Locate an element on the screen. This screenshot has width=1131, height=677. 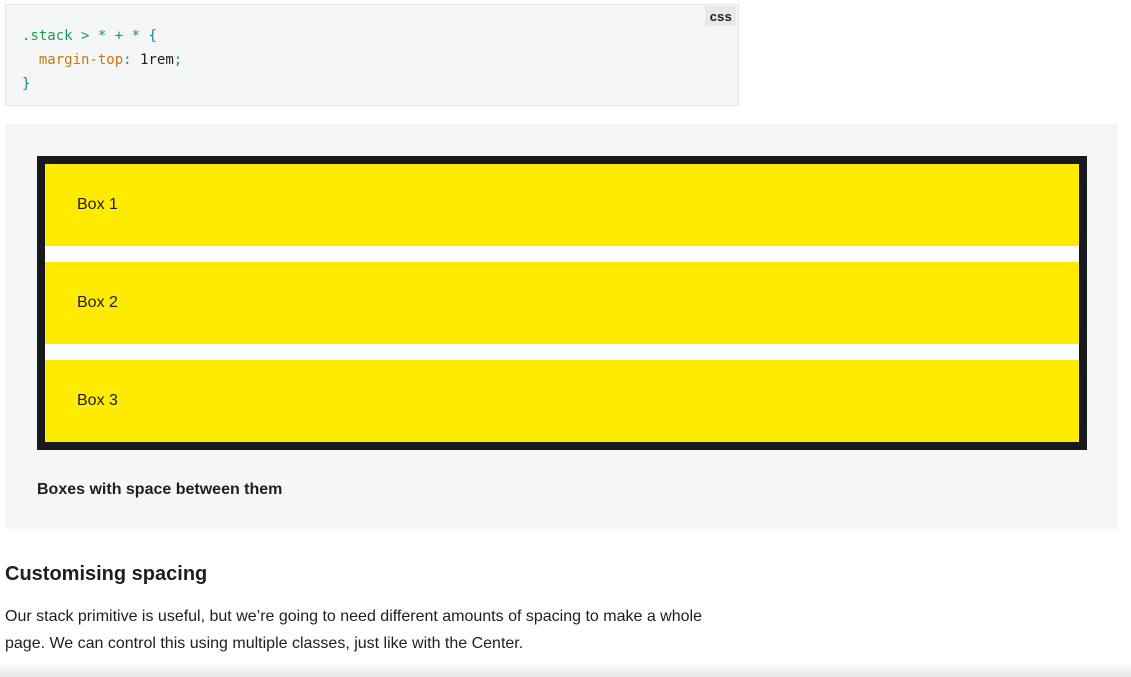
code-close-brace: } is located at coordinates (26, 84).